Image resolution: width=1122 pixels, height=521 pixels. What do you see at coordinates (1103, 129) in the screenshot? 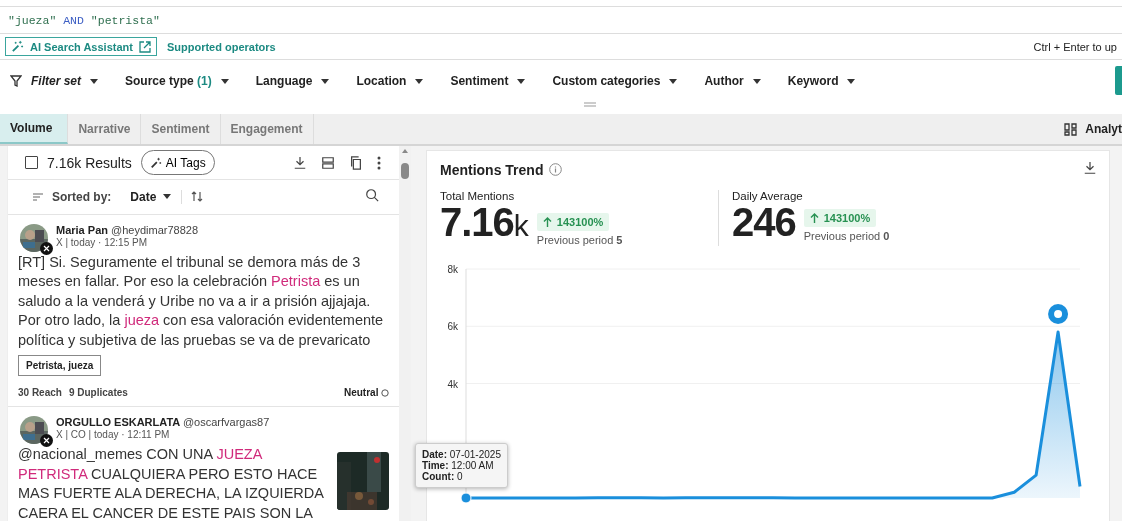
I see `analytics-label: Analyt` at bounding box center [1103, 129].